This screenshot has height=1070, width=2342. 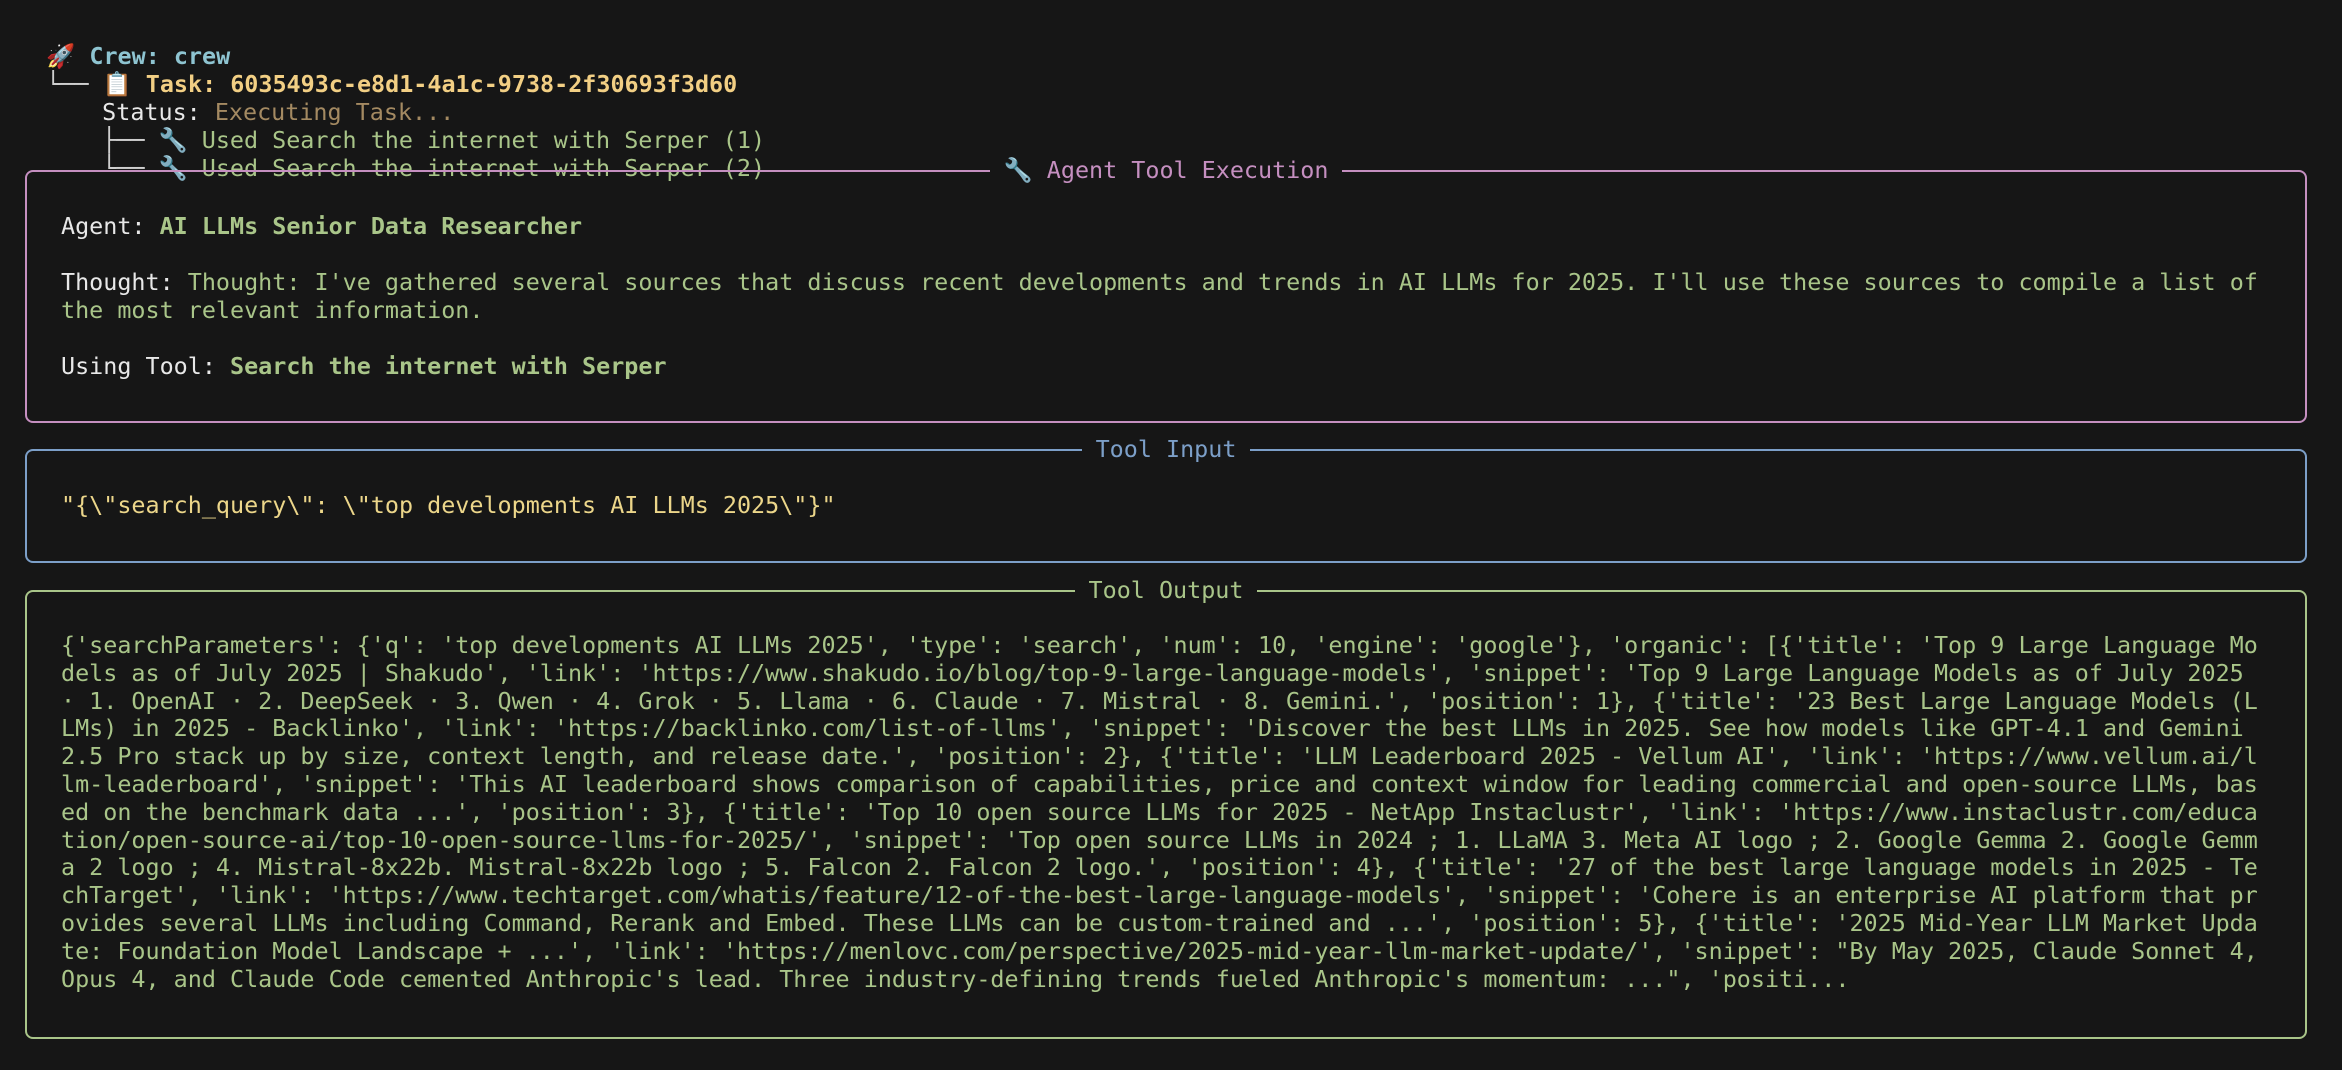 What do you see at coordinates (145, 366) in the screenshot?
I see `using-tool-label: Using Tool:` at bounding box center [145, 366].